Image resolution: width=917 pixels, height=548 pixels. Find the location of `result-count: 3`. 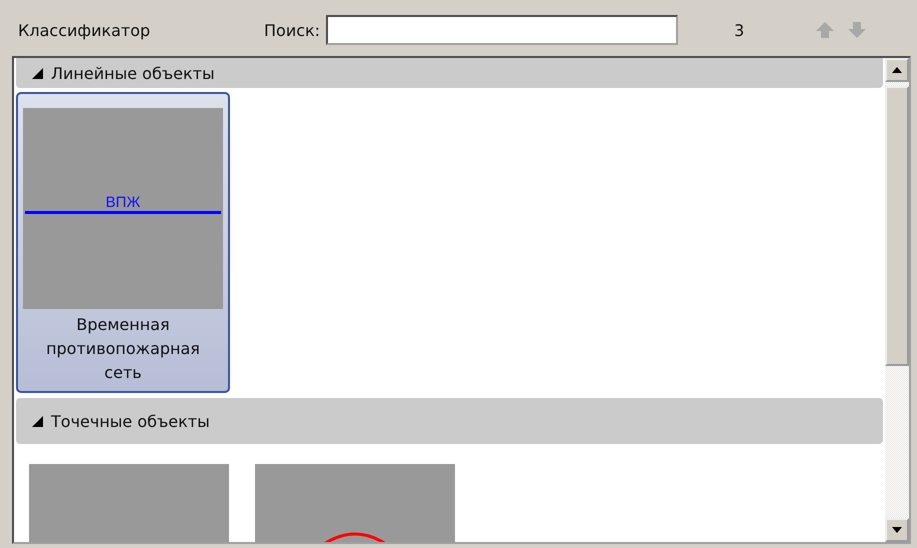

result-count: 3 is located at coordinates (740, 30).